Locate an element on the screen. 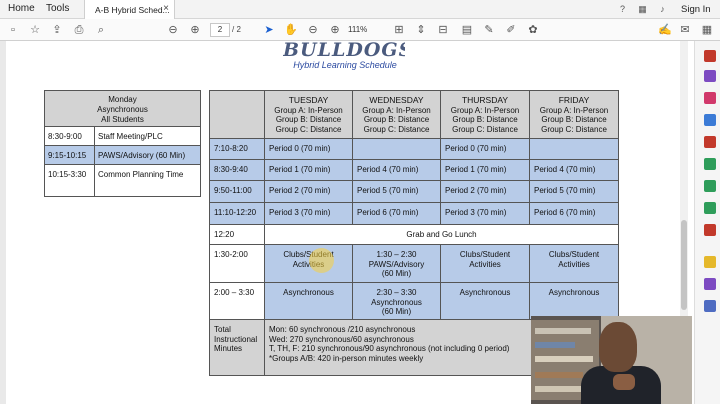 This screenshot has height=404, width=720. bell-icon: ♪ is located at coordinates (662, 9).